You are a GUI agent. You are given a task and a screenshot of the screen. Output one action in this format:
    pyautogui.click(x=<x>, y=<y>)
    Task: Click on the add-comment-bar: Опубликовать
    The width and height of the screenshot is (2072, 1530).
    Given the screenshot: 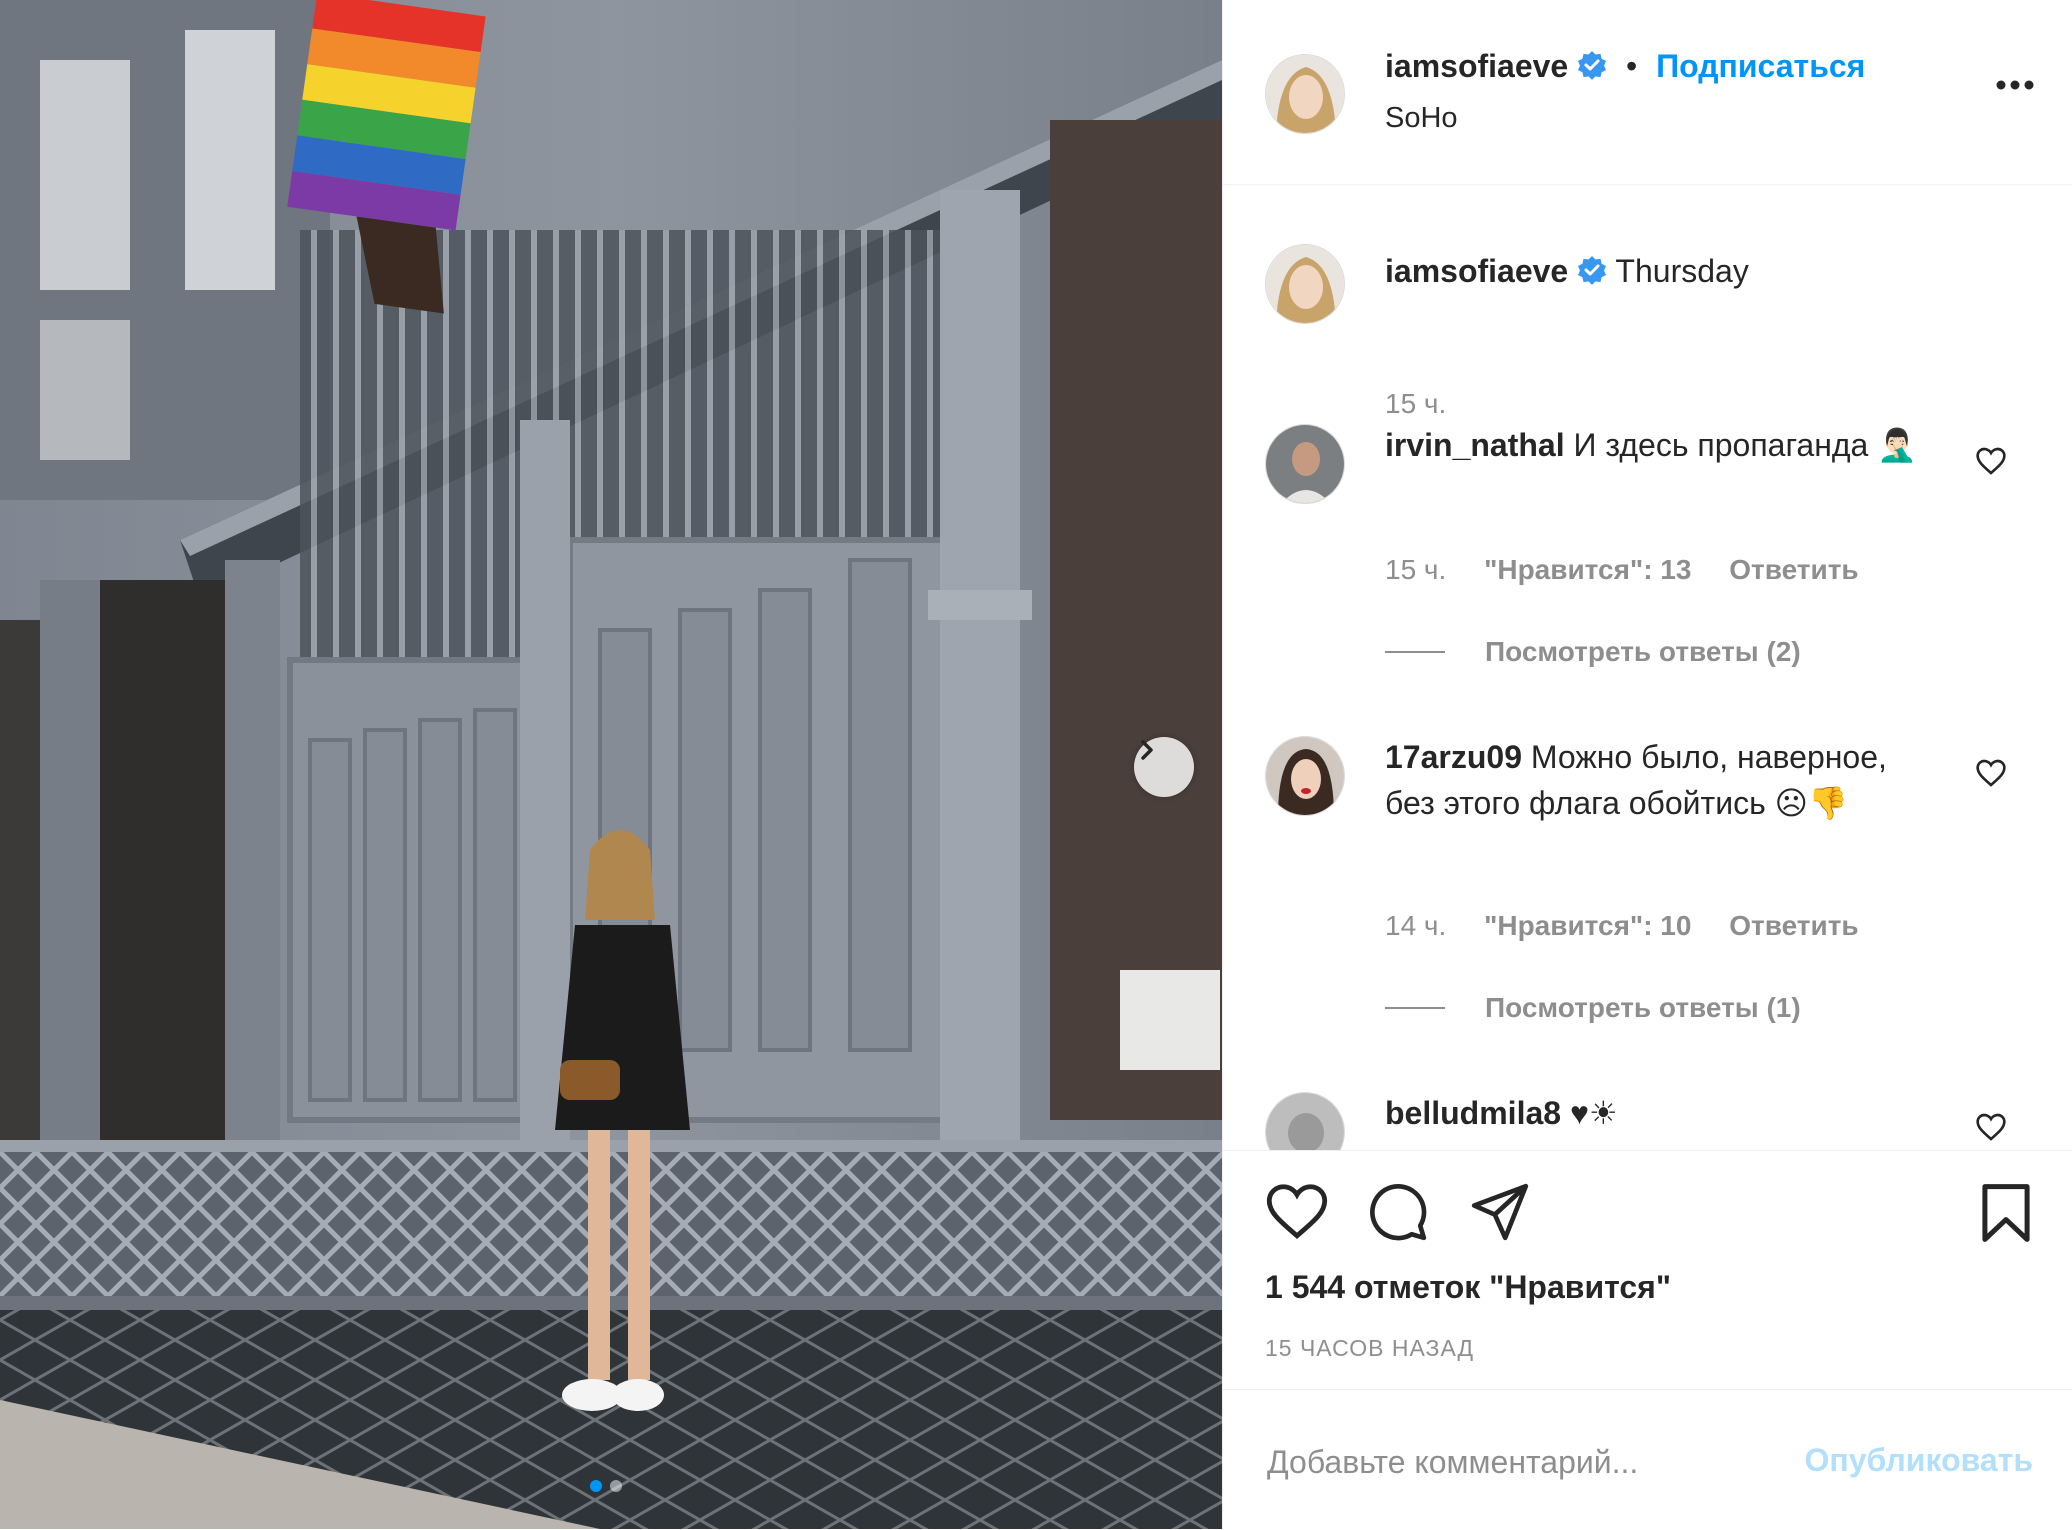 What is the action you would take?
    pyautogui.click(x=1647, y=1459)
    